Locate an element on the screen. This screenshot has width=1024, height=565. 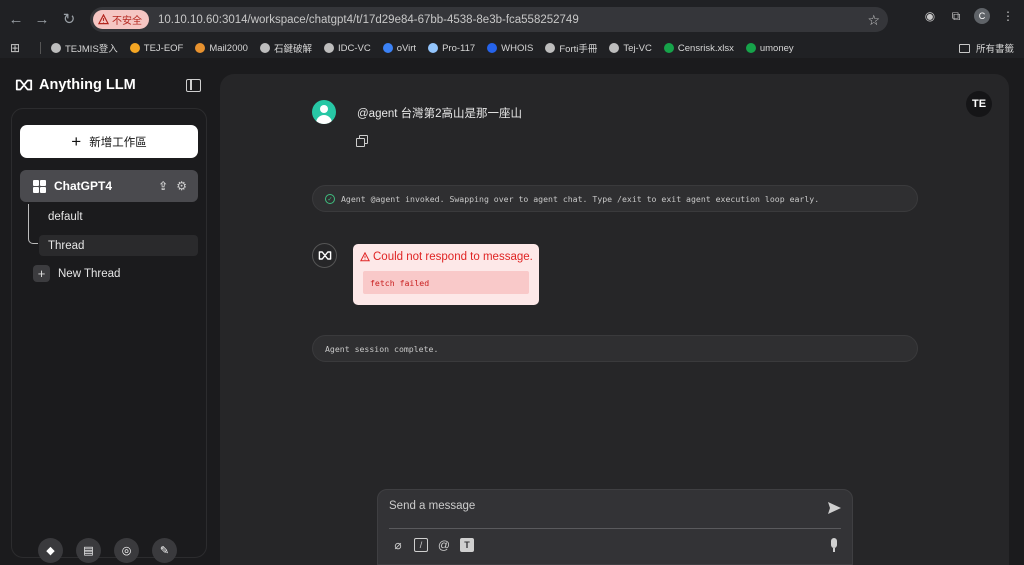
attachment-paperclip-icon: ⌀ is located at coordinates (398, 545).